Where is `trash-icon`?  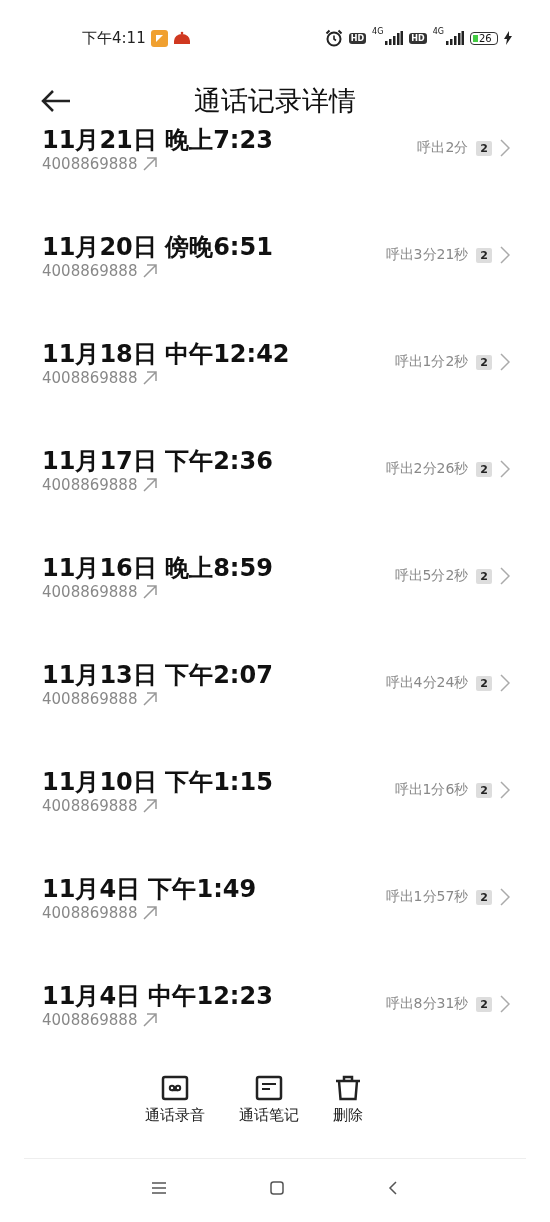 trash-icon is located at coordinates (348, 1088).